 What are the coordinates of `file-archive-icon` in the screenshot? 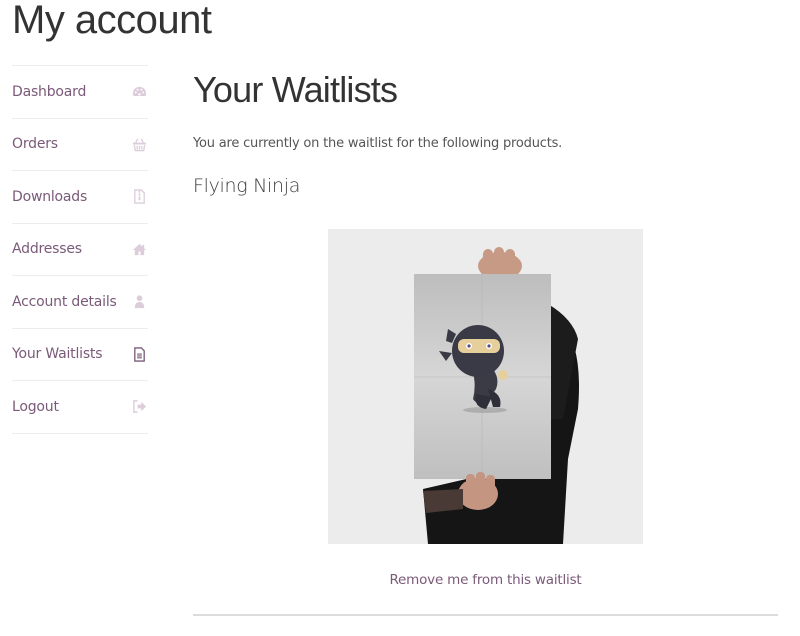 It's located at (139, 197).